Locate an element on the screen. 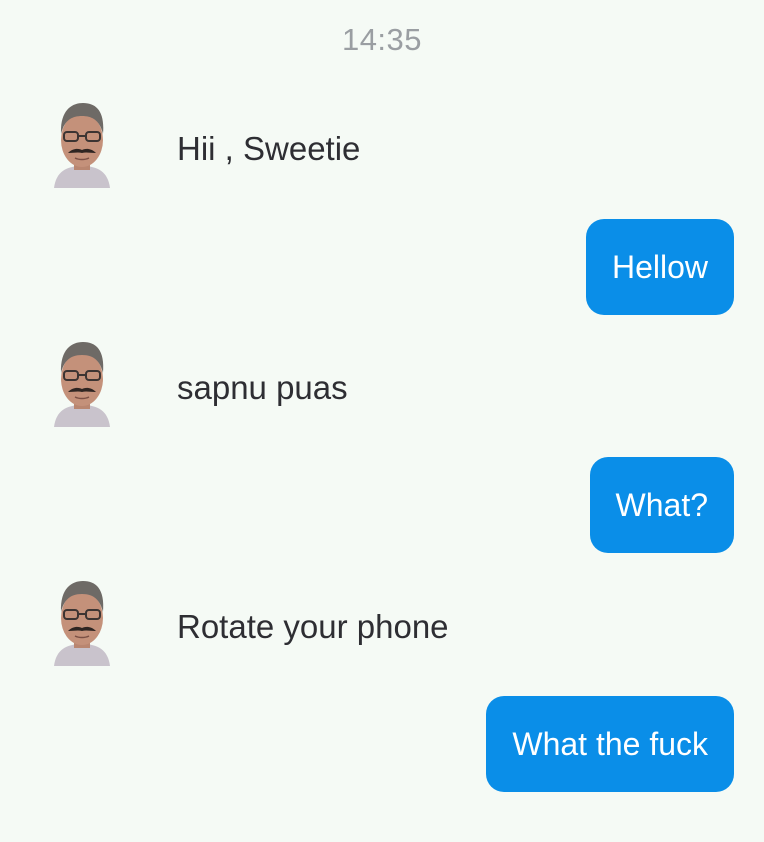  outgoing-message-bubble: Hellow is located at coordinates (659, 267).